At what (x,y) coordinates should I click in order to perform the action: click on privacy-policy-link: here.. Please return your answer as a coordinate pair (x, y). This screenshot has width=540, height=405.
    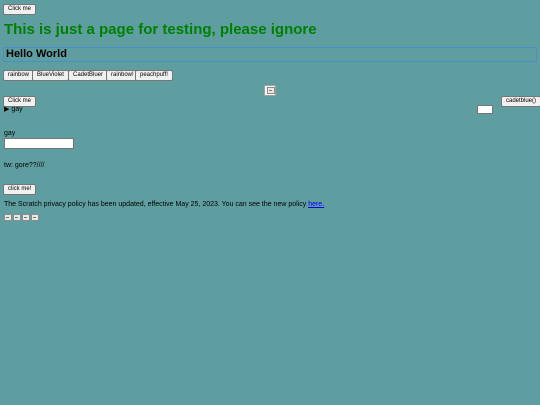
    Looking at the image, I should click on (316, 204).